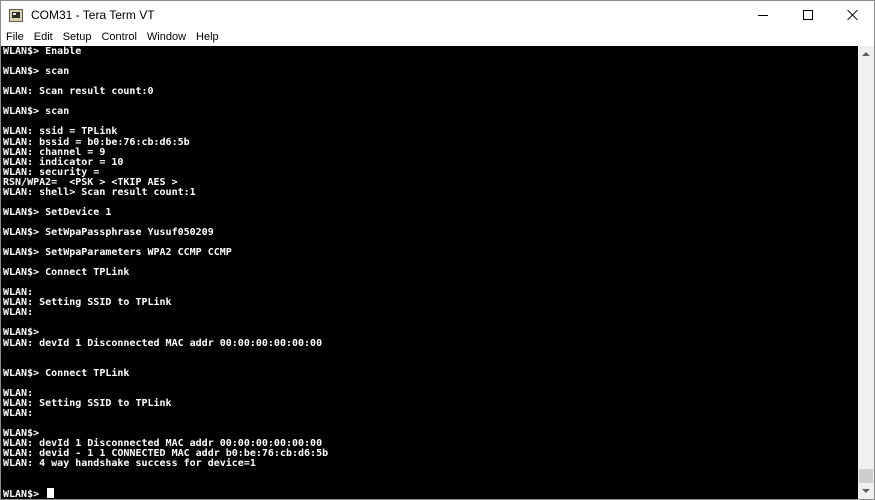  I want to click on close-button, so click(852, 15).